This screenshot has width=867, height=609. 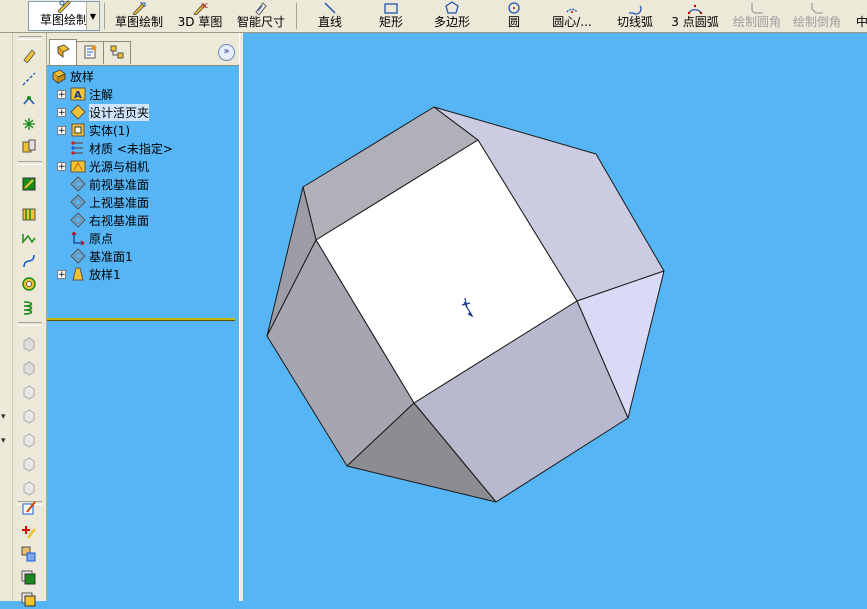 I want to click on tree-item-loft1: + 放样1, so click(x=89, y=274).